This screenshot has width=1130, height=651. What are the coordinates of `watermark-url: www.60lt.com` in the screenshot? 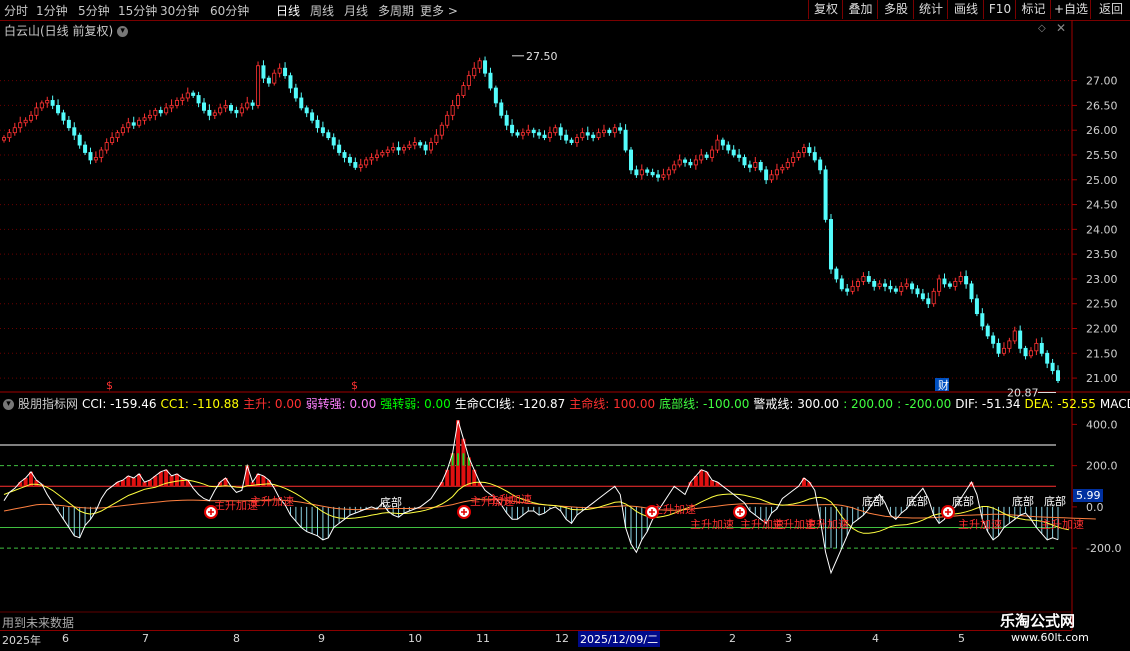 It's located at (1050, 637).